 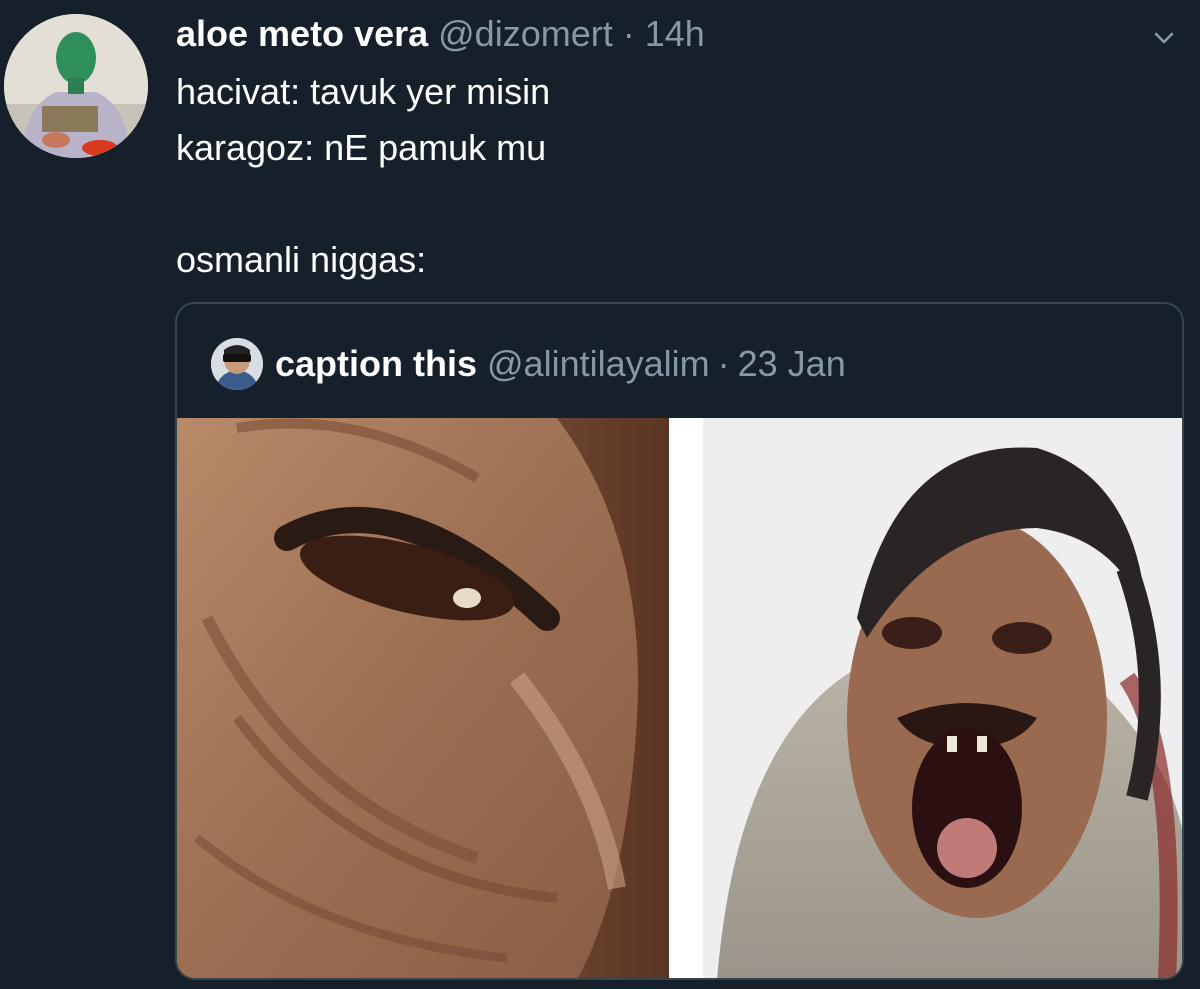 I want to click on tweet-header: aloe meto vera @dizomert · 14h, so click(x=440, y=34).